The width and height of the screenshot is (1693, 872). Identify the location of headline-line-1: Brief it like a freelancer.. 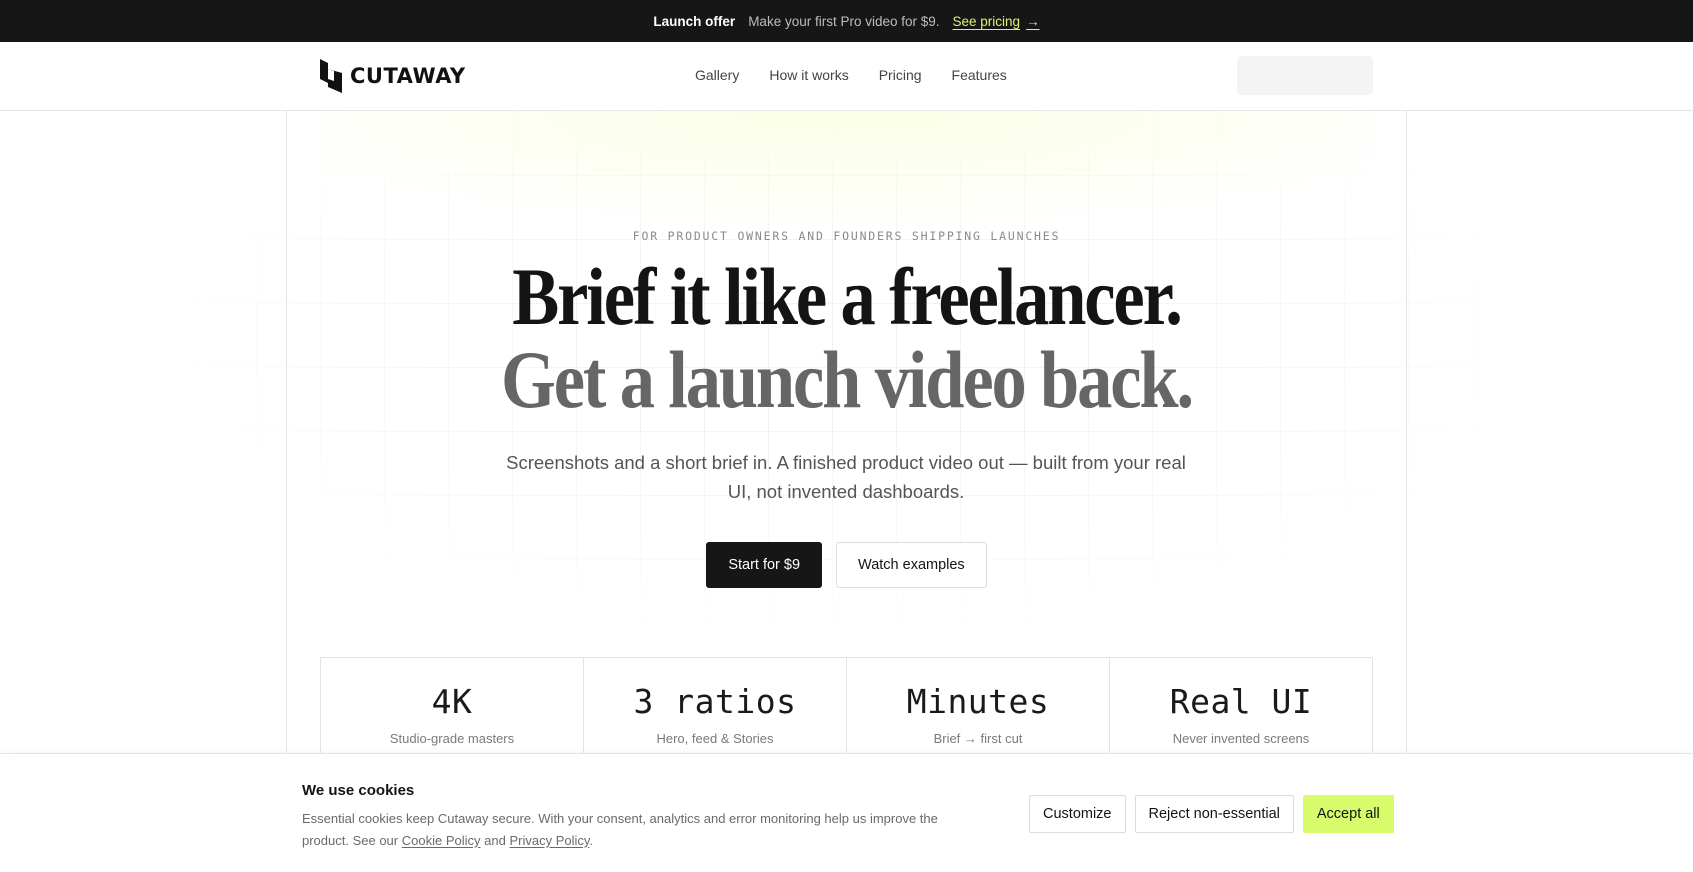
(847, 296).